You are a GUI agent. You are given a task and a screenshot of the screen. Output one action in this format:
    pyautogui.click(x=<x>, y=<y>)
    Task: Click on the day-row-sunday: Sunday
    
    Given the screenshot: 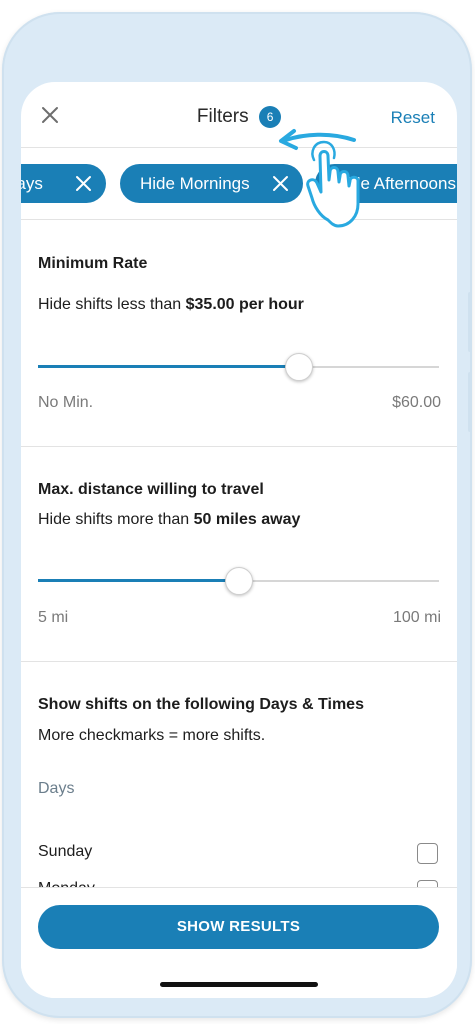 What is the action you would take?
    pyautogui.click(x=238, y=855)
    